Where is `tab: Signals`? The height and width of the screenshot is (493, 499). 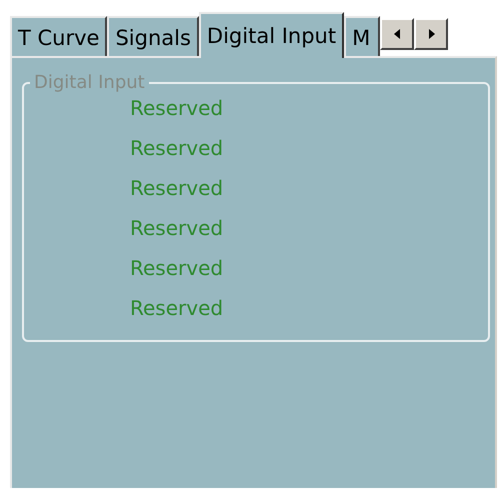 tab: Signals is located at coordinates (153, 36).